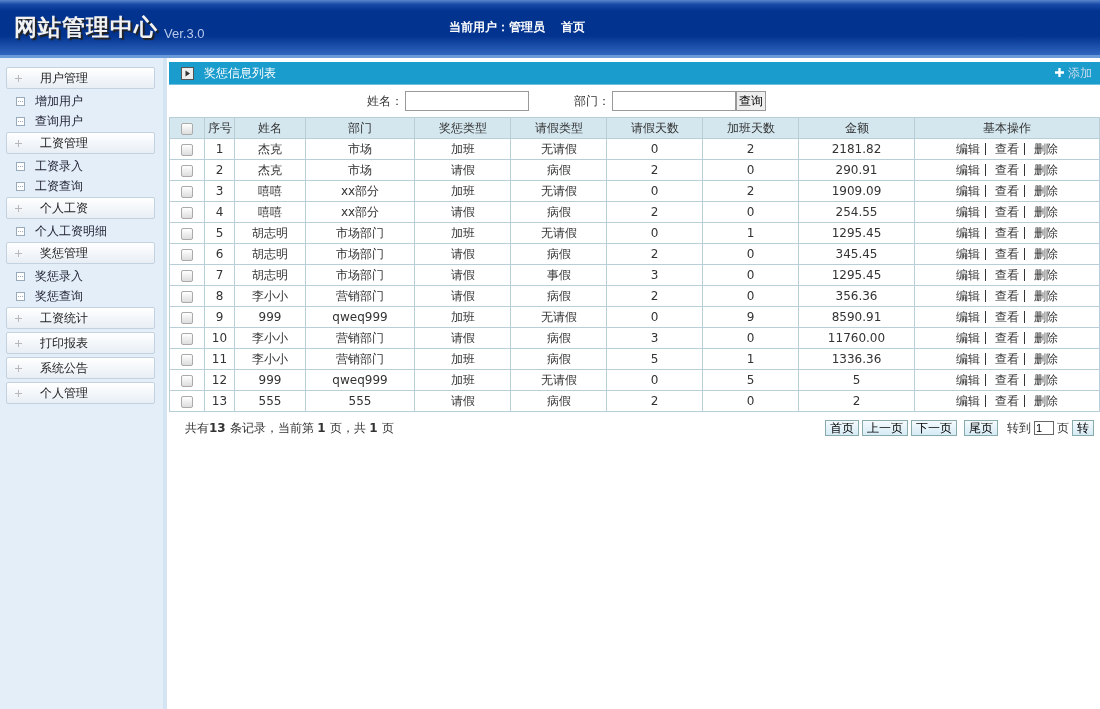  Describe the element at coordinates (18, 393) in the screenshot. I see `plus-icon` at that location.